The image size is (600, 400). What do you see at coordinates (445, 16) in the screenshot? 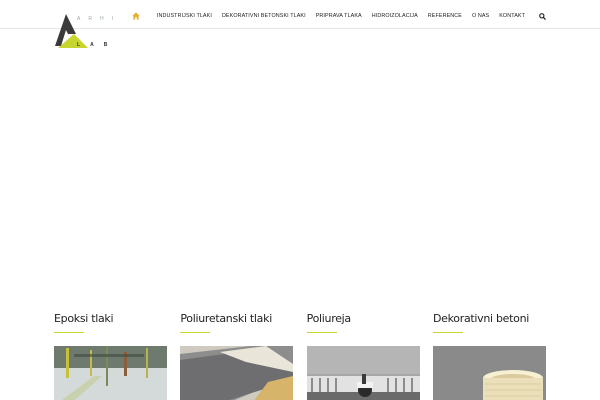
I see `nav-item-reference: REFERENCE` at bounding box center [445, 16].